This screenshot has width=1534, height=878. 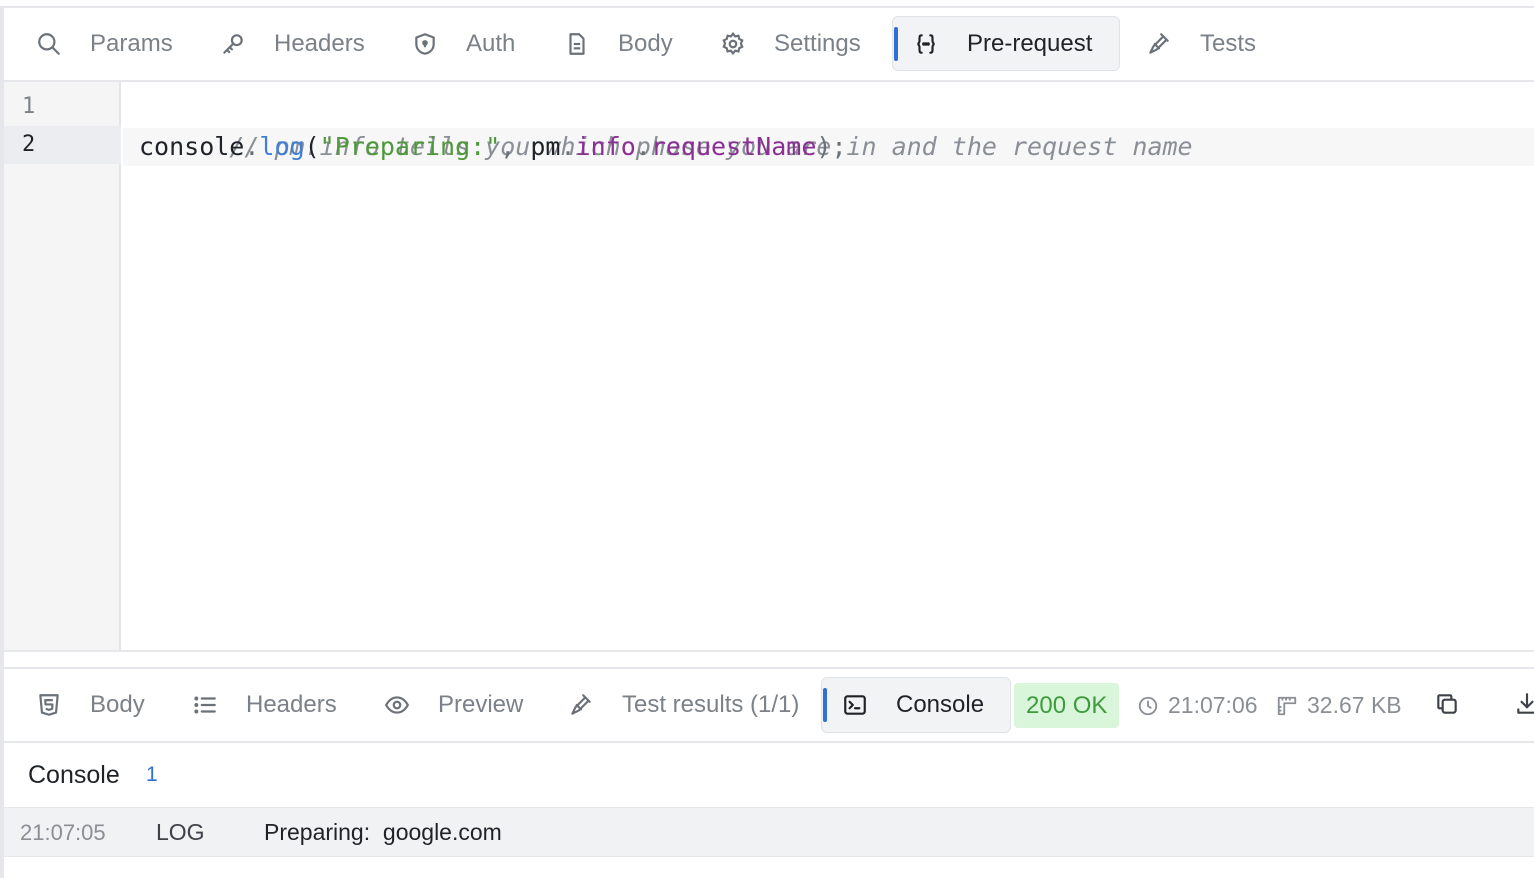 I want to click on gear-icon, so click(x=733, y=44).